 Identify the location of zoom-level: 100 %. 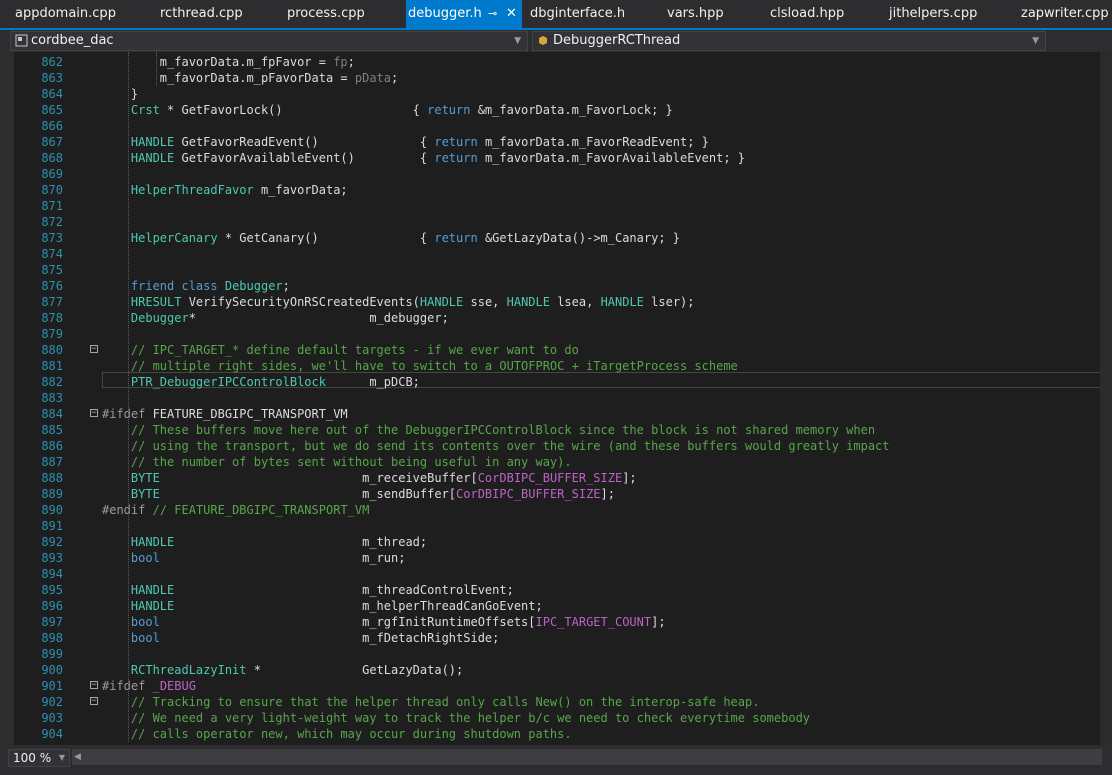
(32, 758).